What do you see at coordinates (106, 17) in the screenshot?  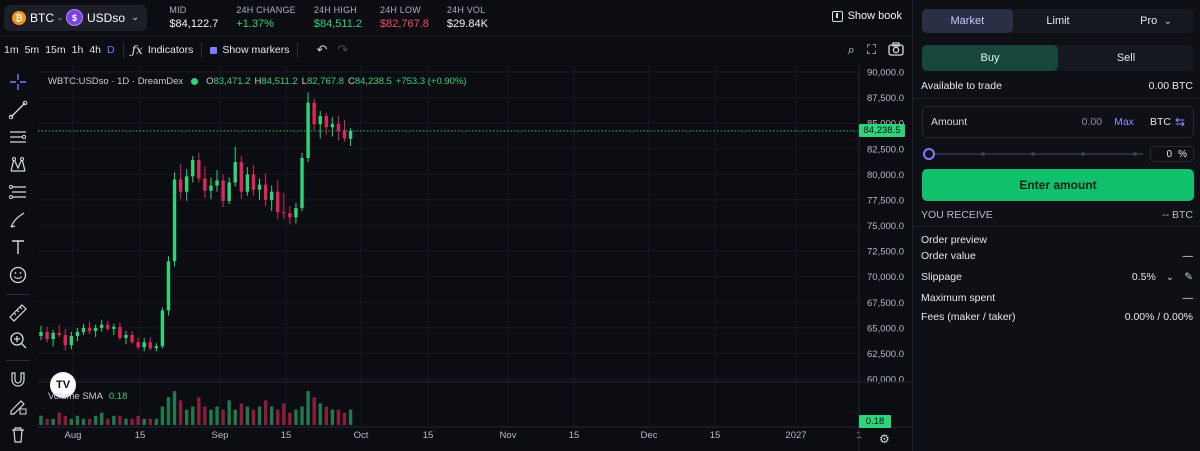 I see `pair-quote: USDso` at bounding box center [106, 17].